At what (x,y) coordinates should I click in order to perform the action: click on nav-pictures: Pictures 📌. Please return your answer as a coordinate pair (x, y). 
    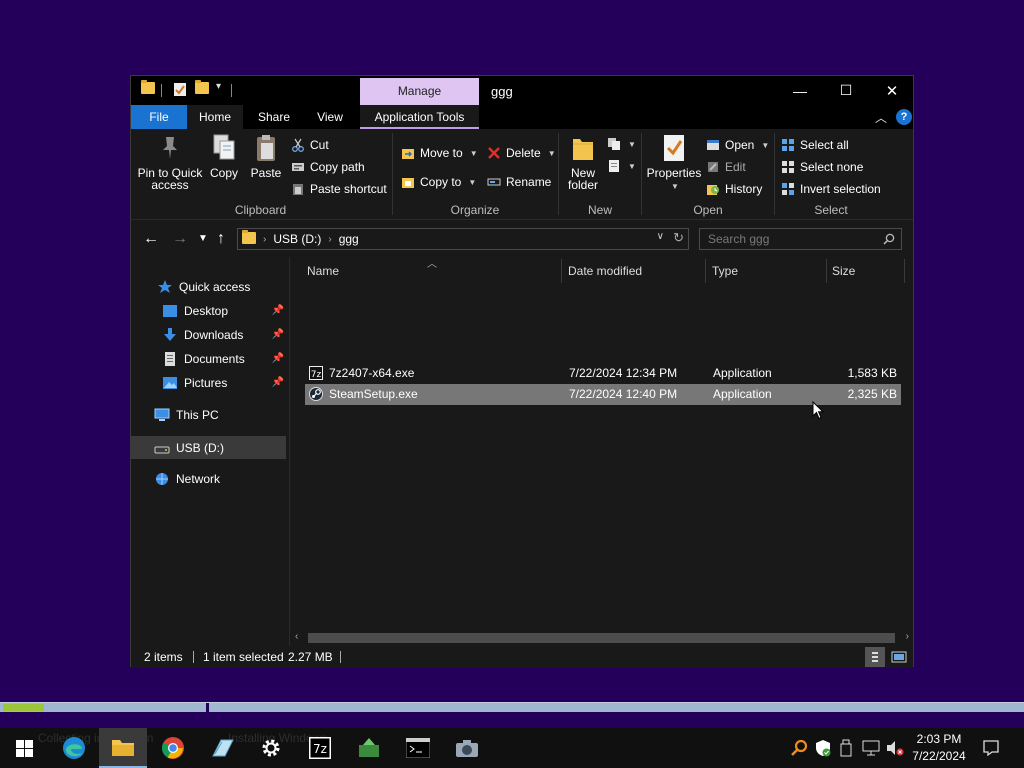
    Looking at the image, I should click on (208, 383).